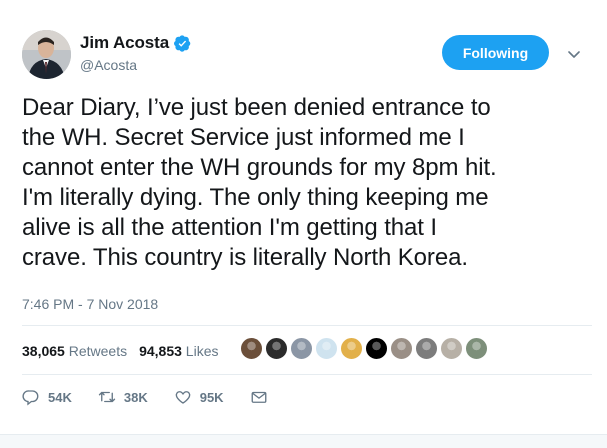 The width and height of the screenshot is (607, 448). What do you see at coordinates (124, 43) in the screenshot?
I see `author-name: Jim Acosta` at bounding box center [124, 43].